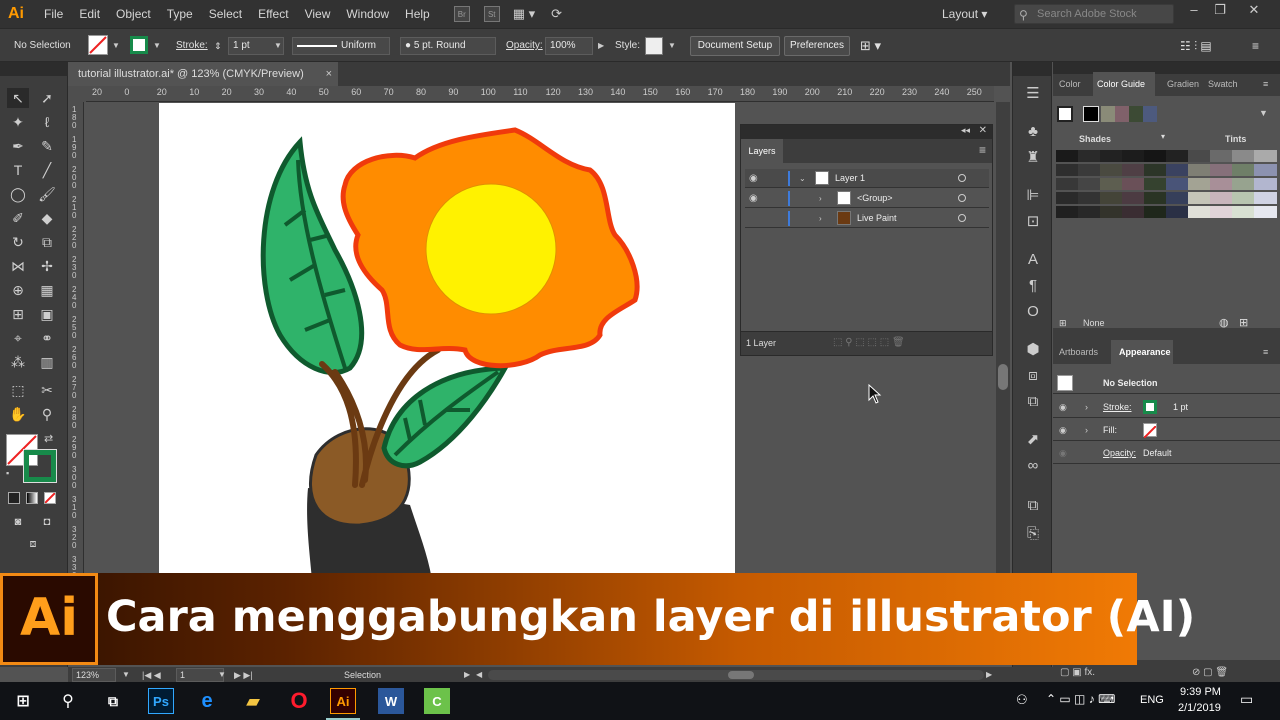  Describe the element at coordinates (47, 414) in the screenshot. I see `zoom-tool-icon: ⚲` at that location.